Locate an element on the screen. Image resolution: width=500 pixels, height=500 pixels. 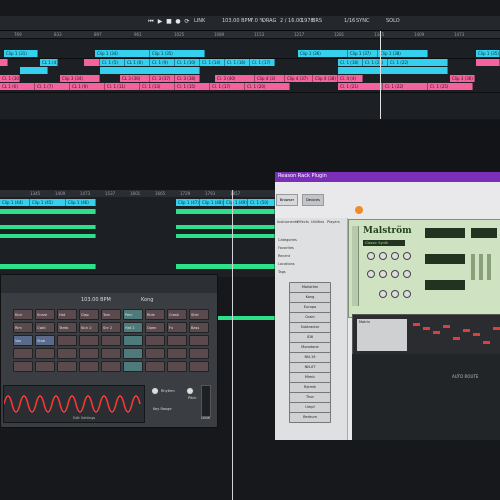
play-icon: ▶ is located at coordinates (160, 22).